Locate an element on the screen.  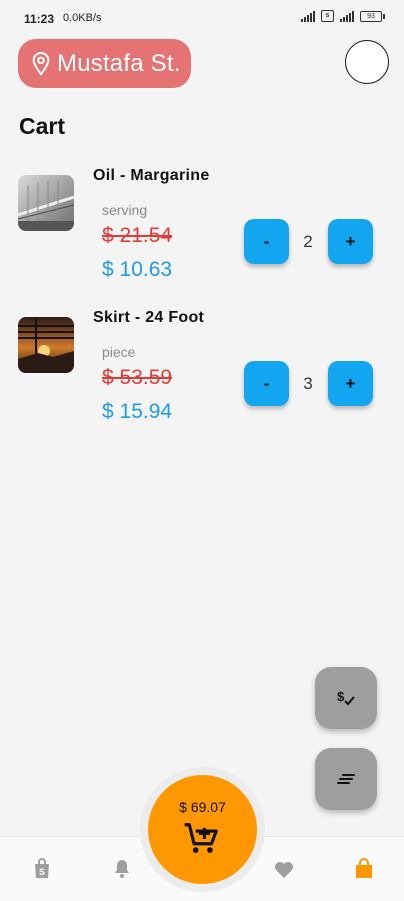
price-check-button: $ is located at coordinates (346, 698).